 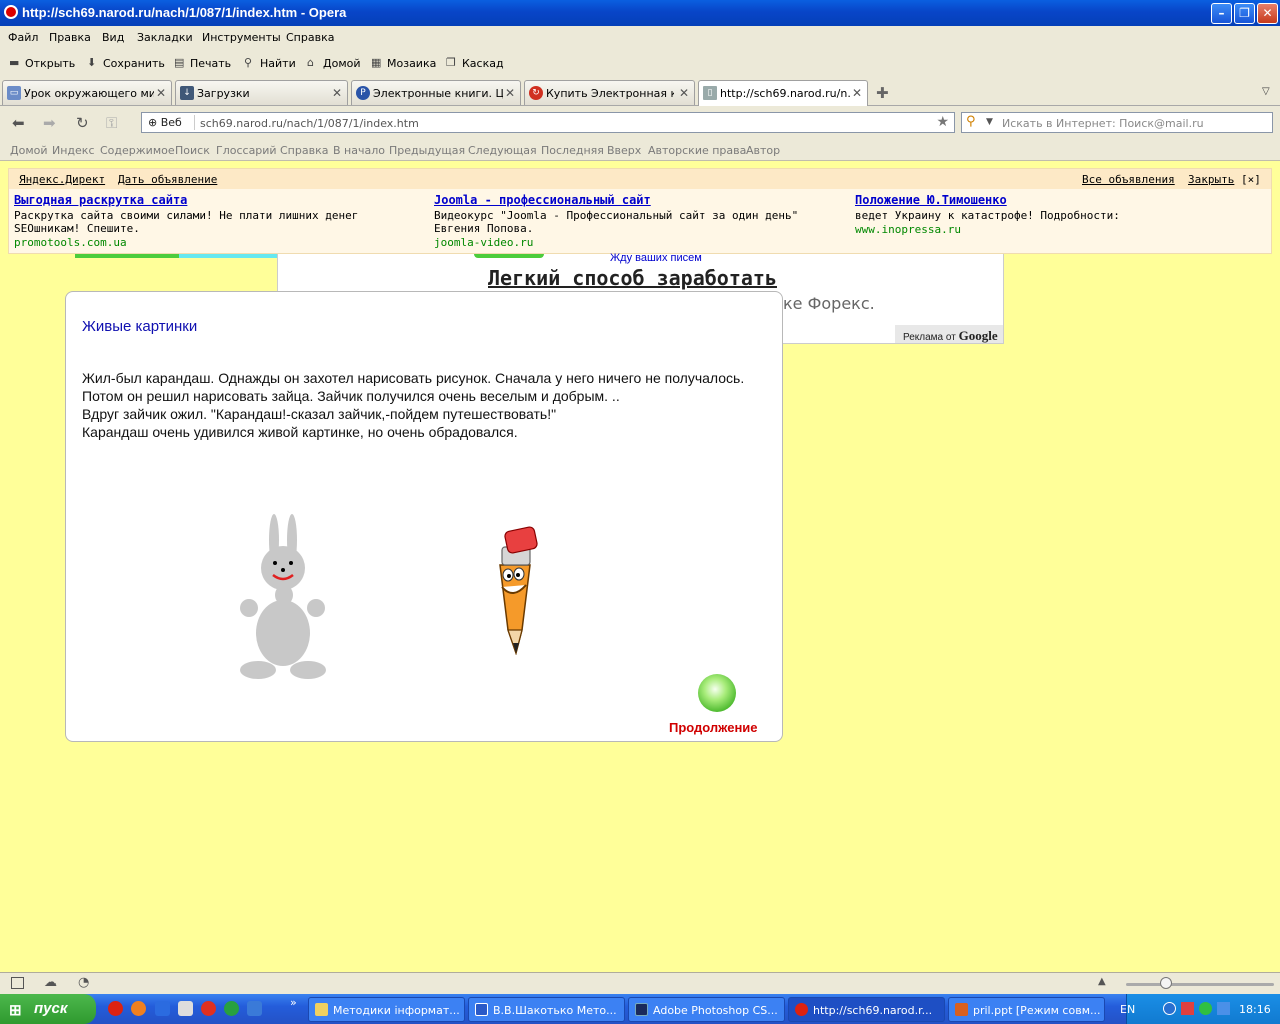 What do you see at coordinates (359, 150) in the screenshot?
I see `nav-first: В начало` at bounding box center [359, 150].